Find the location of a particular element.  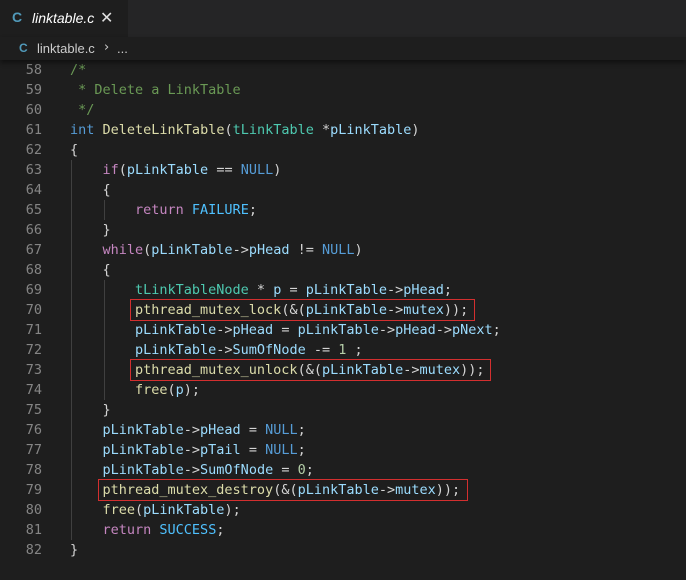

code-token: ) is located at coordinates (415, 130).